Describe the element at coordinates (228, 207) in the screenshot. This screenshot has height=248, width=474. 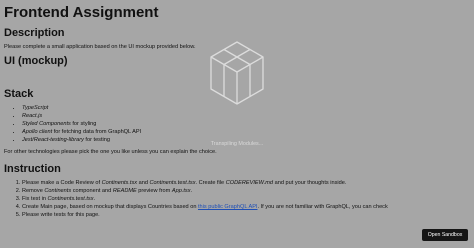
I see `graphql-api-link: this public GraphQL API` at that location.